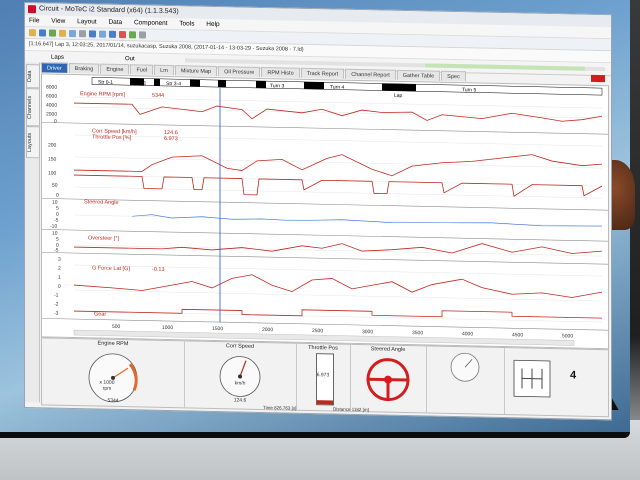  Describe the element at coordinates (167, 328) in the screenshot. I see `x-tick: 1000` at that location.